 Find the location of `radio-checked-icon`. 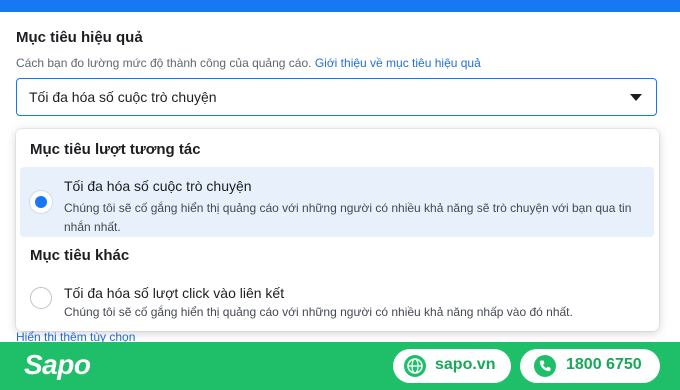

radio-checked-icon is located at coordinates (41, 202).